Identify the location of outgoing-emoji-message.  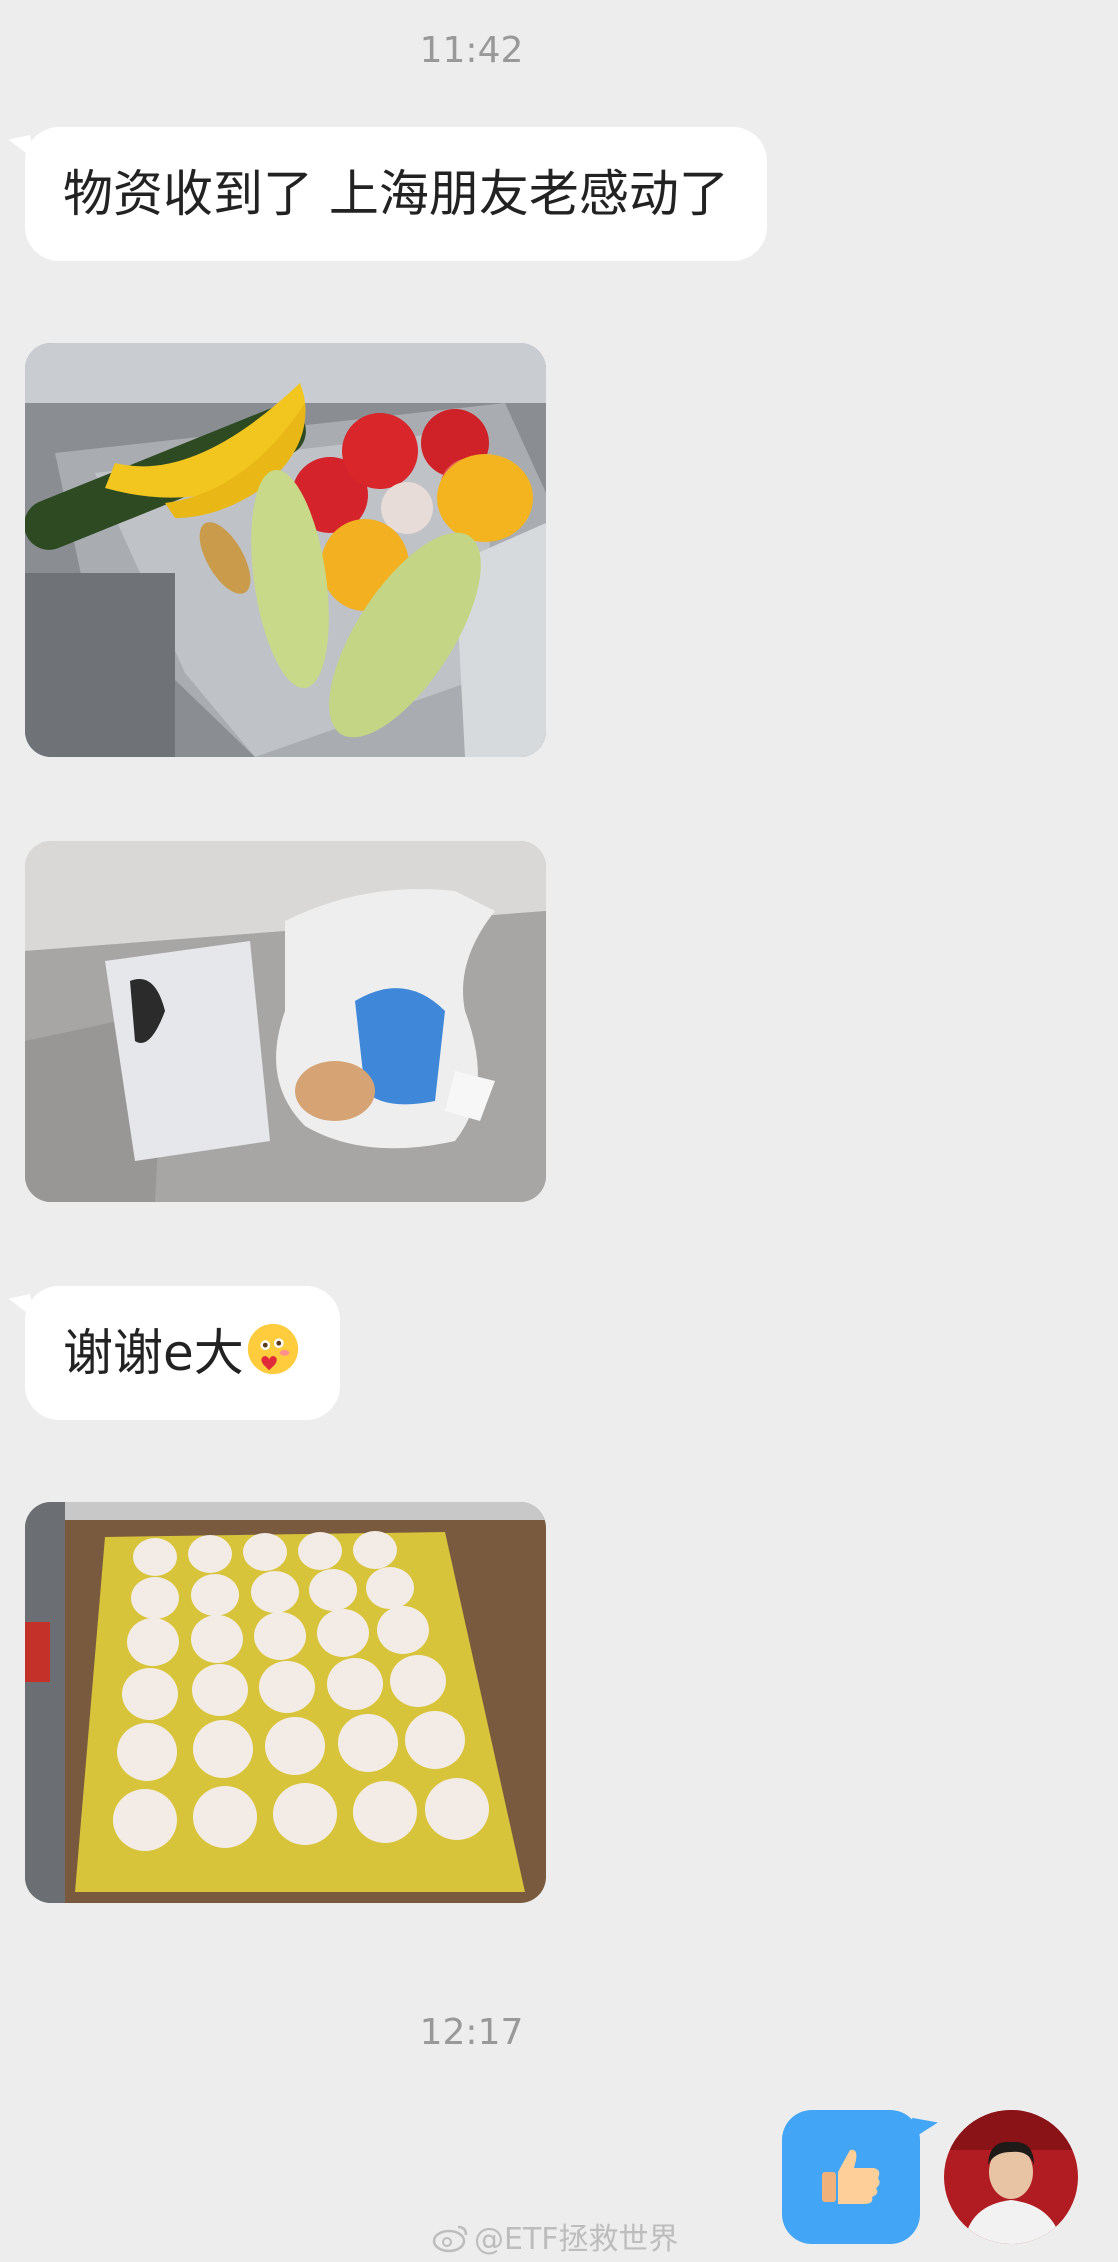
(851, 2177).